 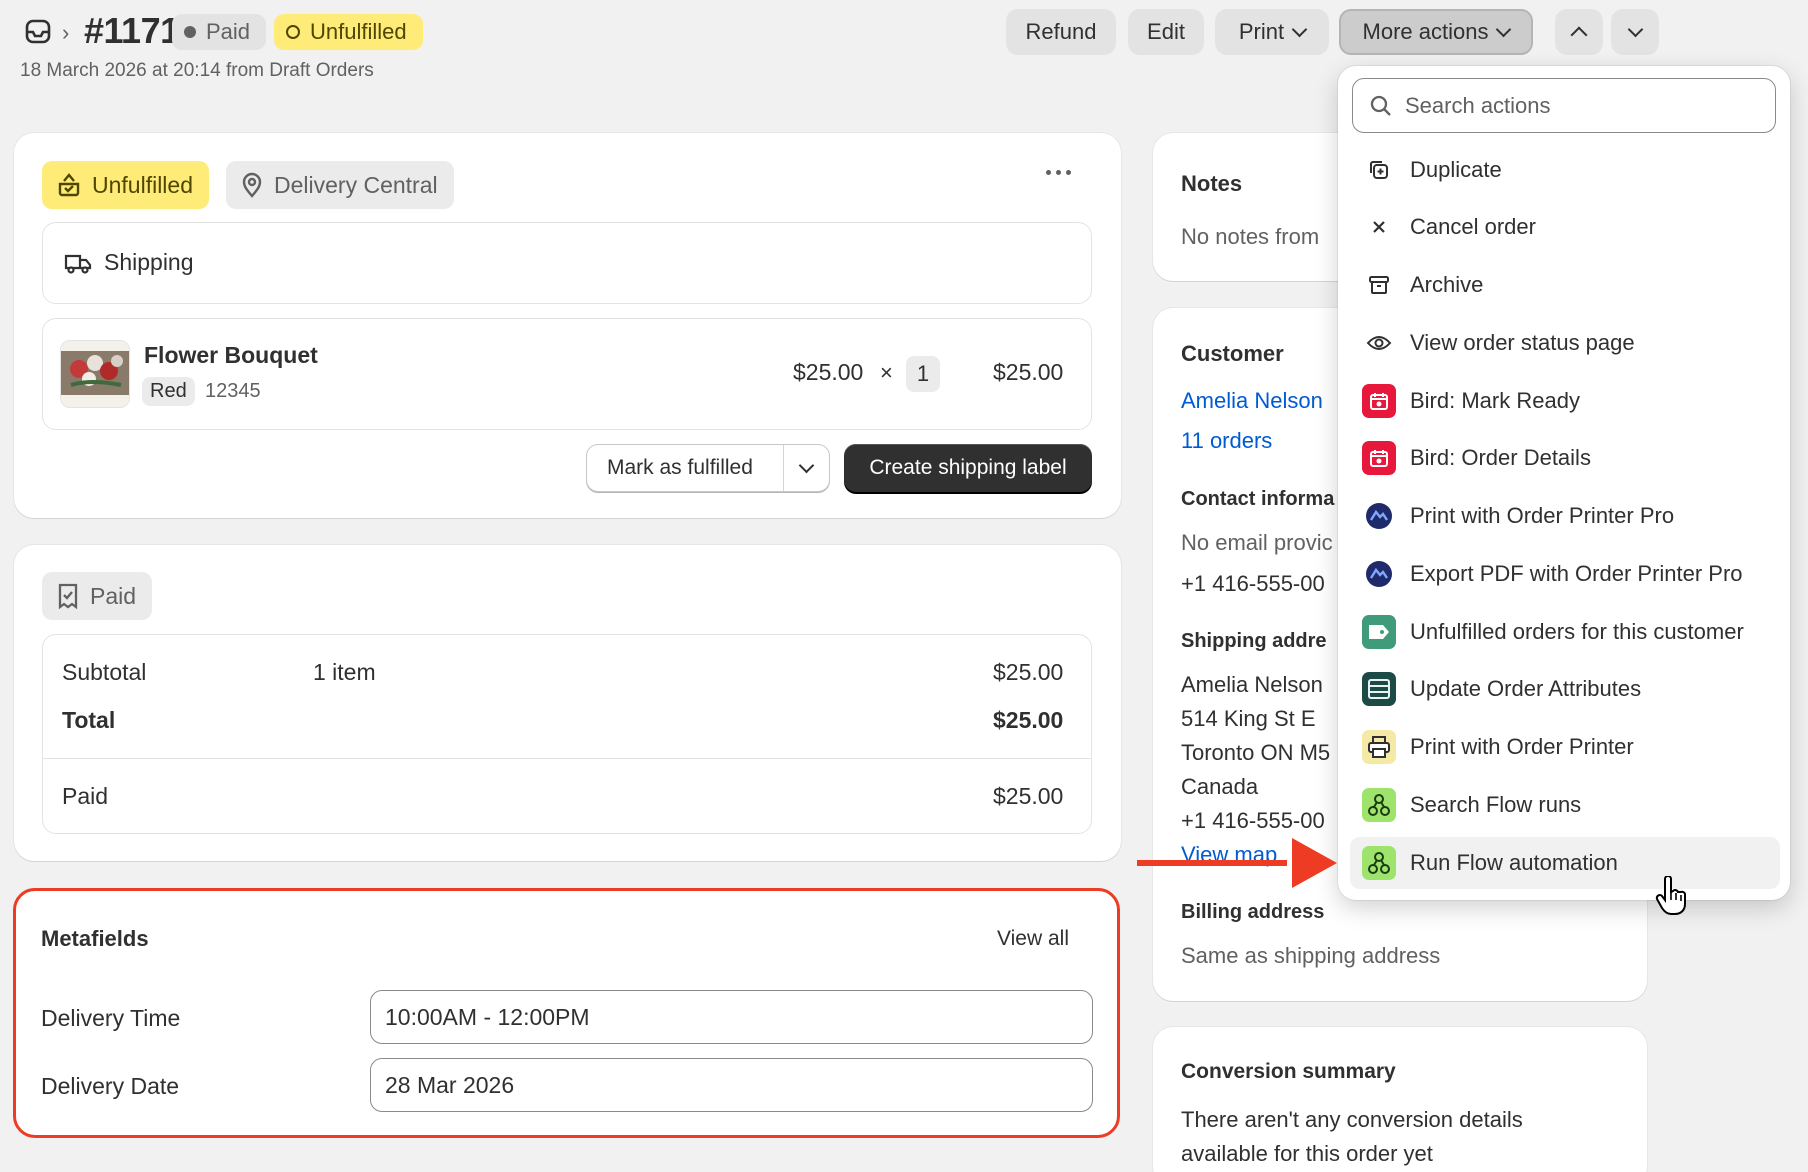 I want to click on tag-app-icon, so click(x=1379, y=632).